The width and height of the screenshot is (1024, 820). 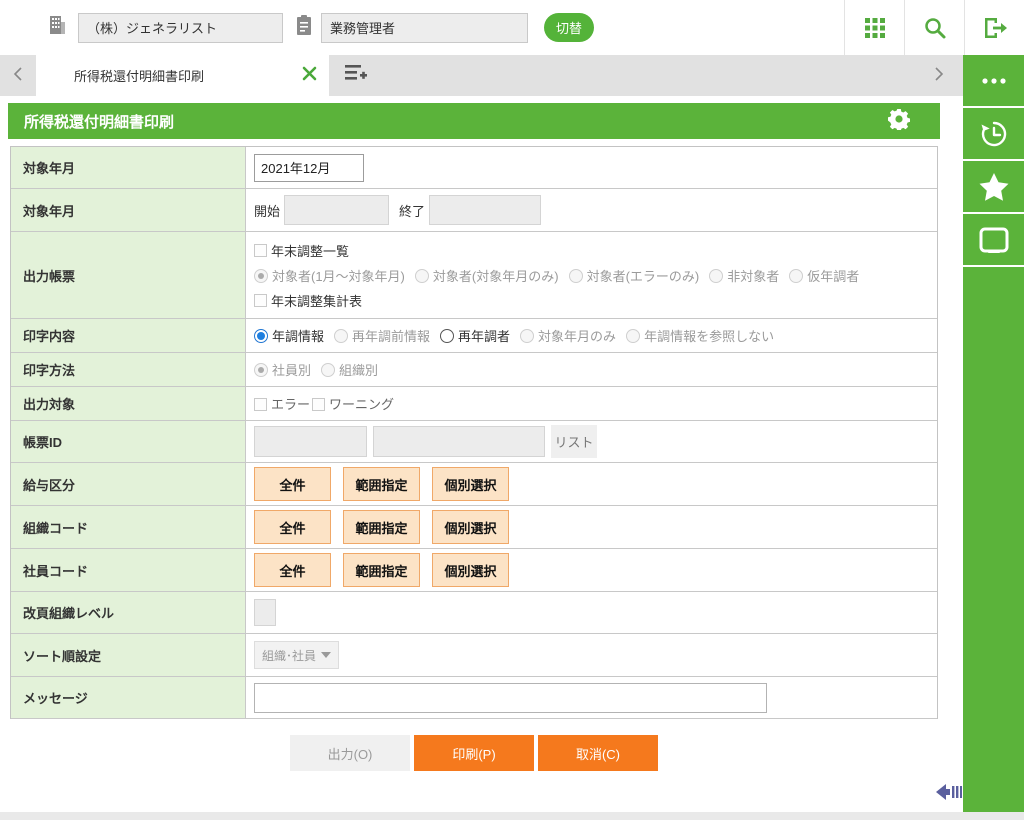 I want to click on employee-individual-button: 個別選択, so click(x=470, y=570).